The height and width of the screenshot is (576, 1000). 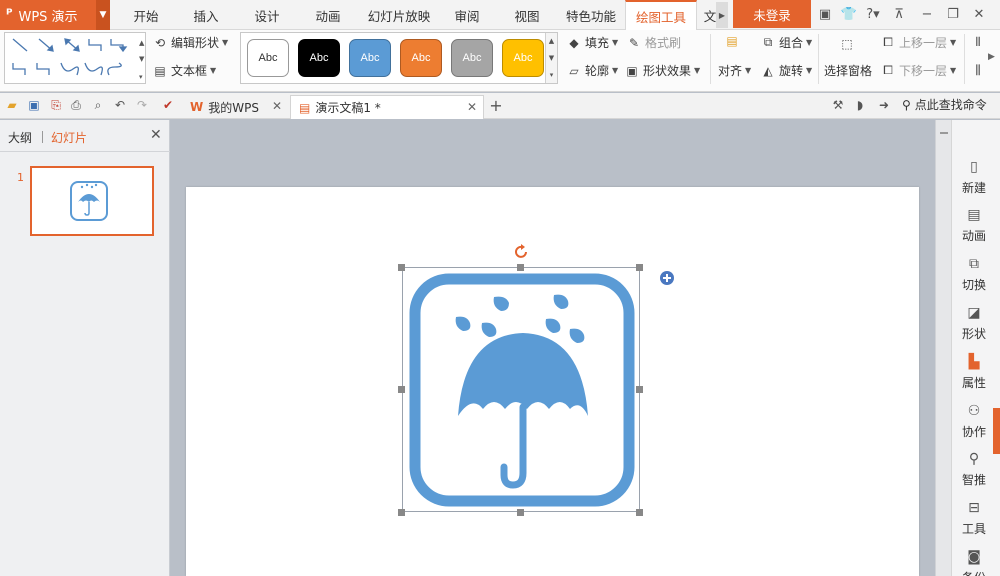 What do you see at coordinates (467, 15) in the screenshot?
I see `tab-review: 审阅` at bounding box center [467, 15].